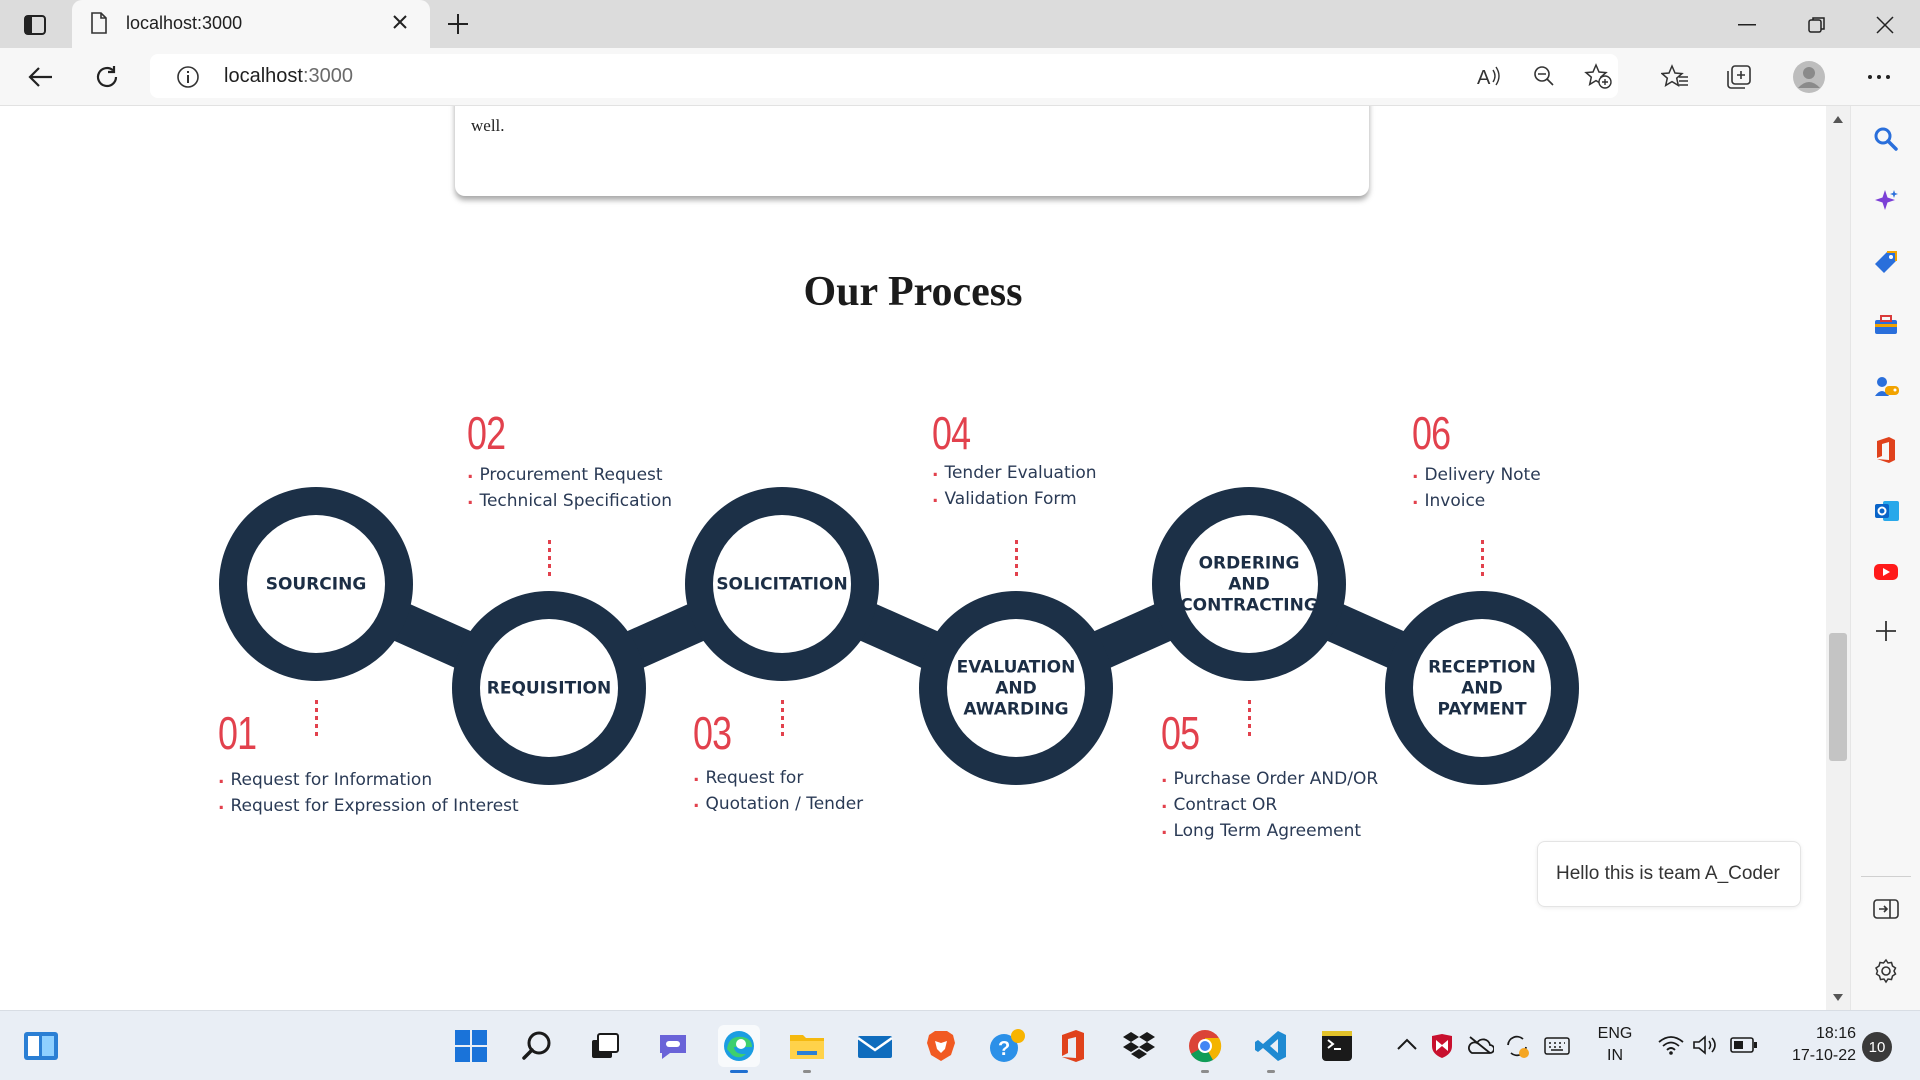 The image size is (1920, 1080). I want to click on step-item: Long Term Agreement, so click(1269, 831).